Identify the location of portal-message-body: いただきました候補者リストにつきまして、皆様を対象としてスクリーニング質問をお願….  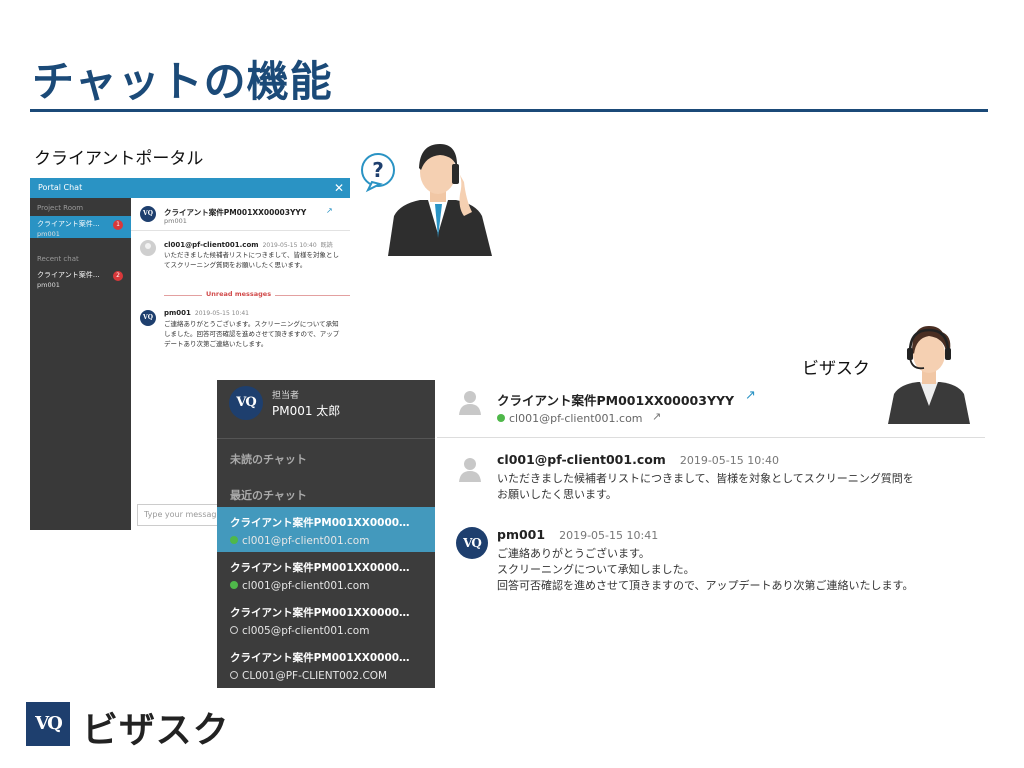
(251, 260).